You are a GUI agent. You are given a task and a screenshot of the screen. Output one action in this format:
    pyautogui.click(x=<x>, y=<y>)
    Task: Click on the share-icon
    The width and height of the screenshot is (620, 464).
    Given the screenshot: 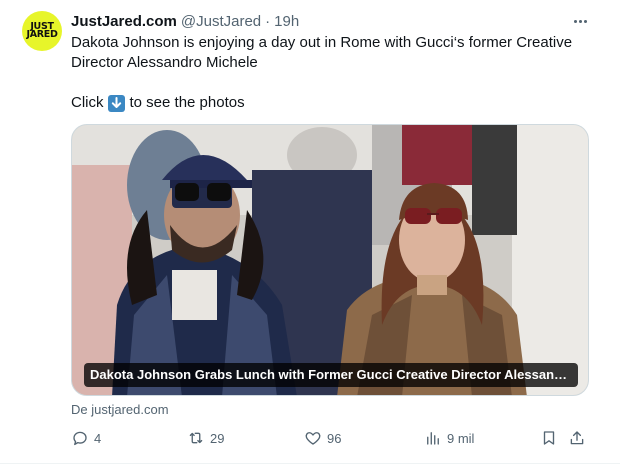 What is the action you would take?
    pyautogui.click(x=577, y=438)
    